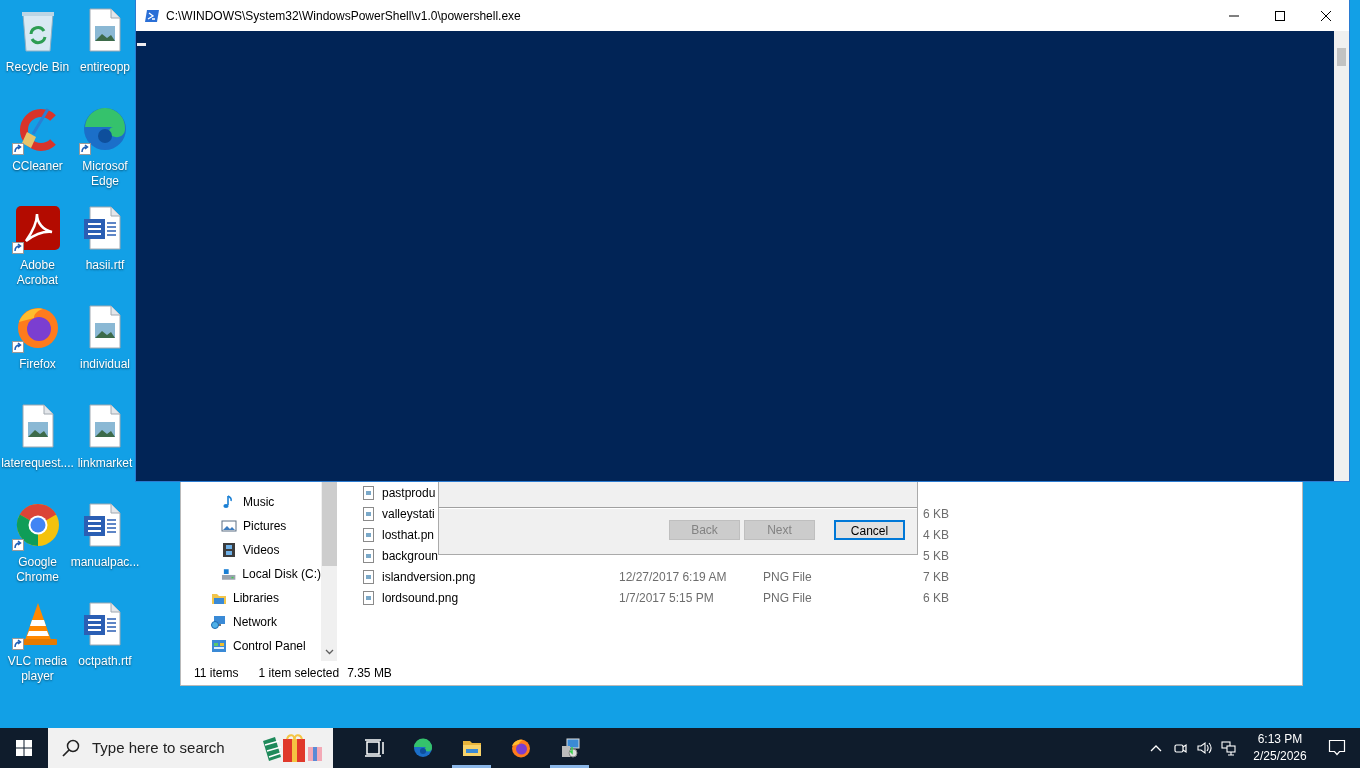 The width and height of the screenshot is (1360, 768). Describe the element at coordinates (409, 492) in the screenshot. I see `file-name: pastprodu` at that location.